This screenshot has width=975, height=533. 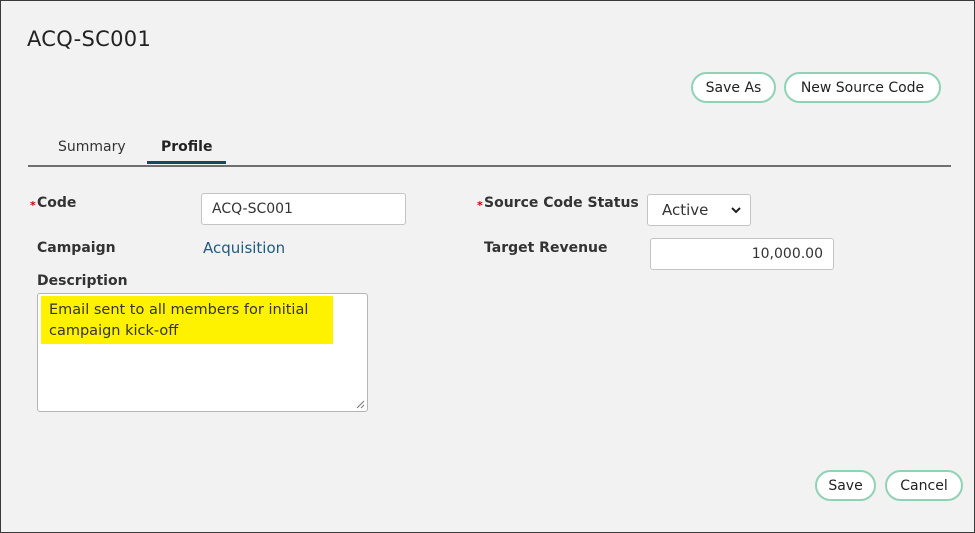 I want to click on cancel-button: Cancel, so click(x=924, y=485).